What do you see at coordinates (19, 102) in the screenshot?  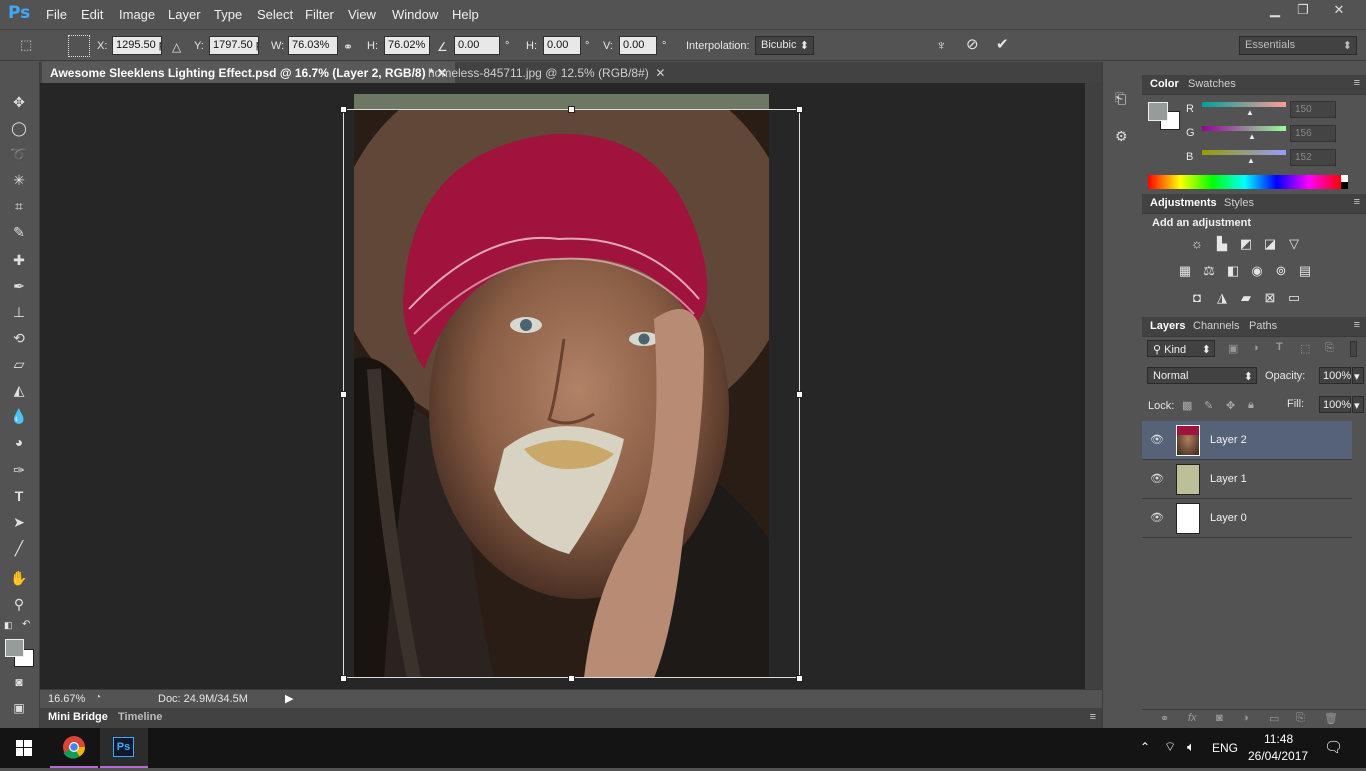 I see `move-tool-icon: ✥` at bounding box center [19, 102].